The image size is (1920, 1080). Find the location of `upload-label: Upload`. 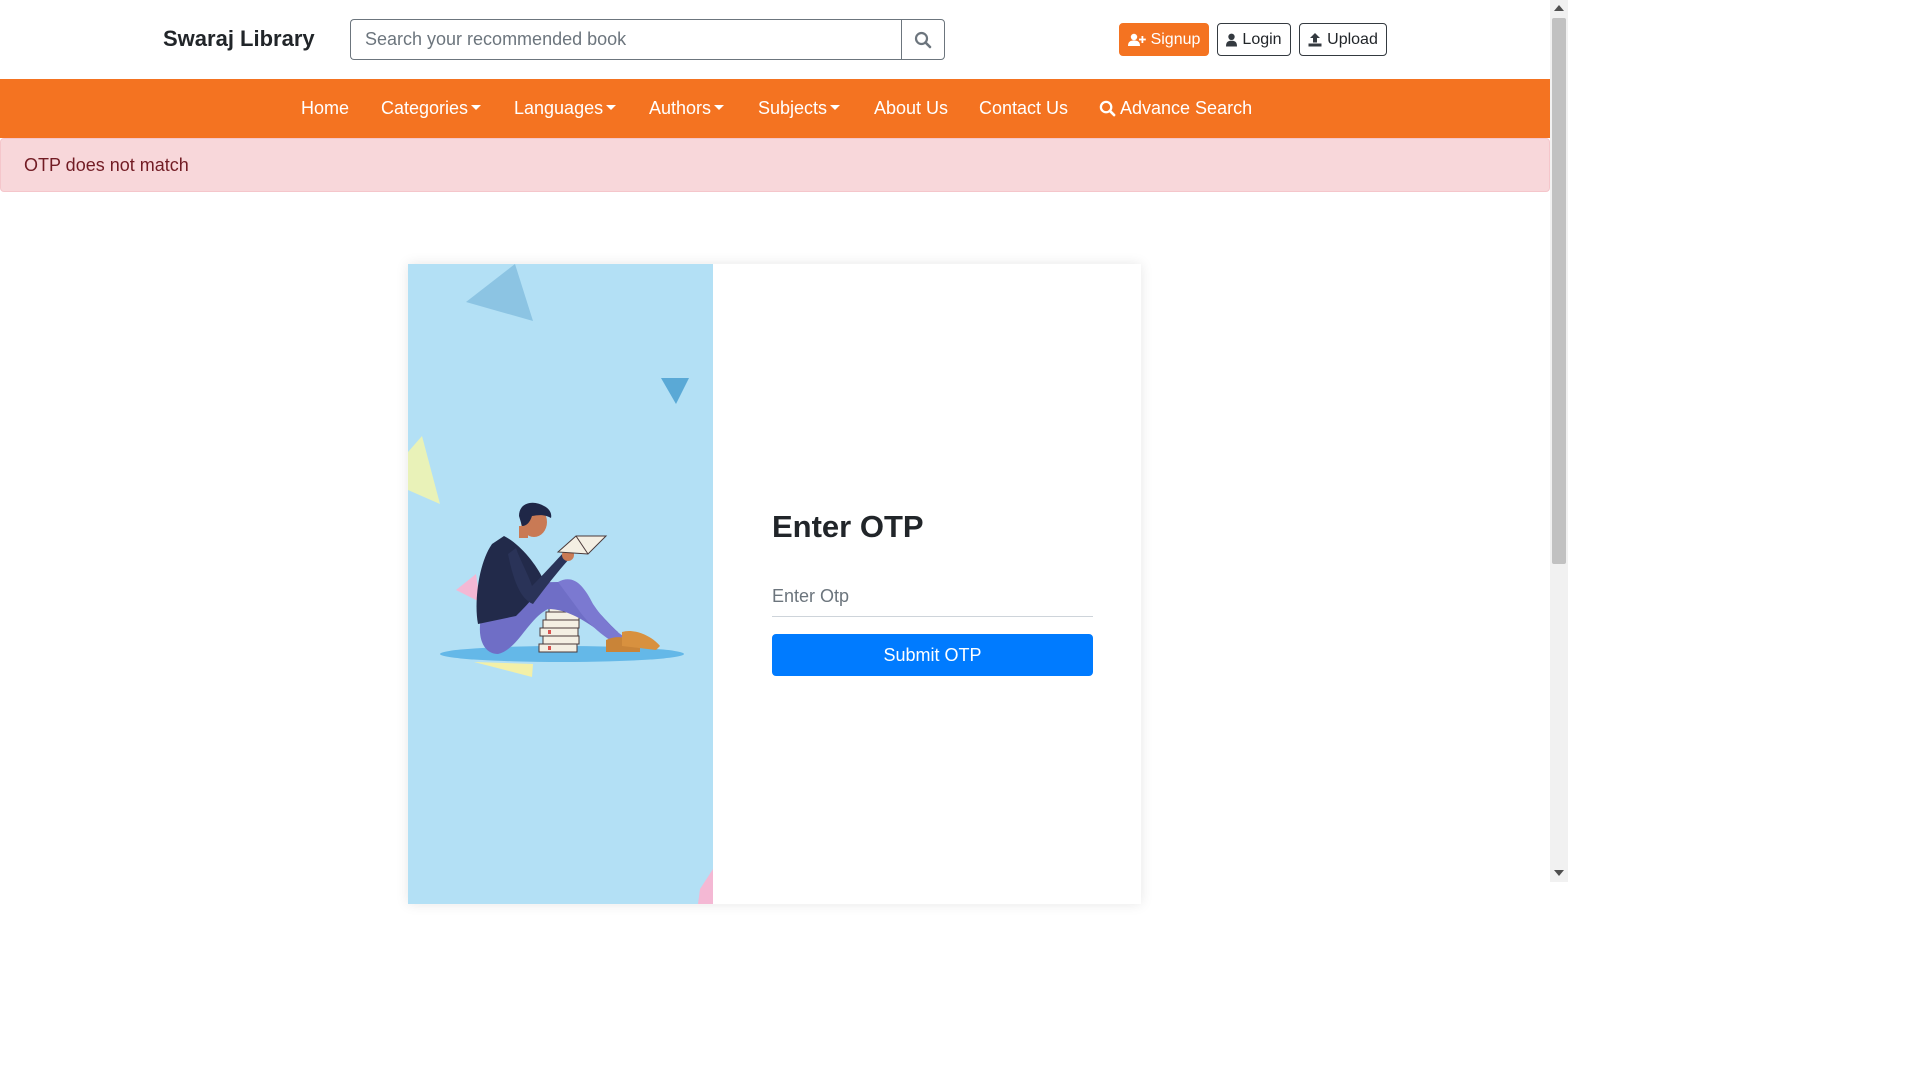

upload-label: Upload is located at coordinates (1352, 39).